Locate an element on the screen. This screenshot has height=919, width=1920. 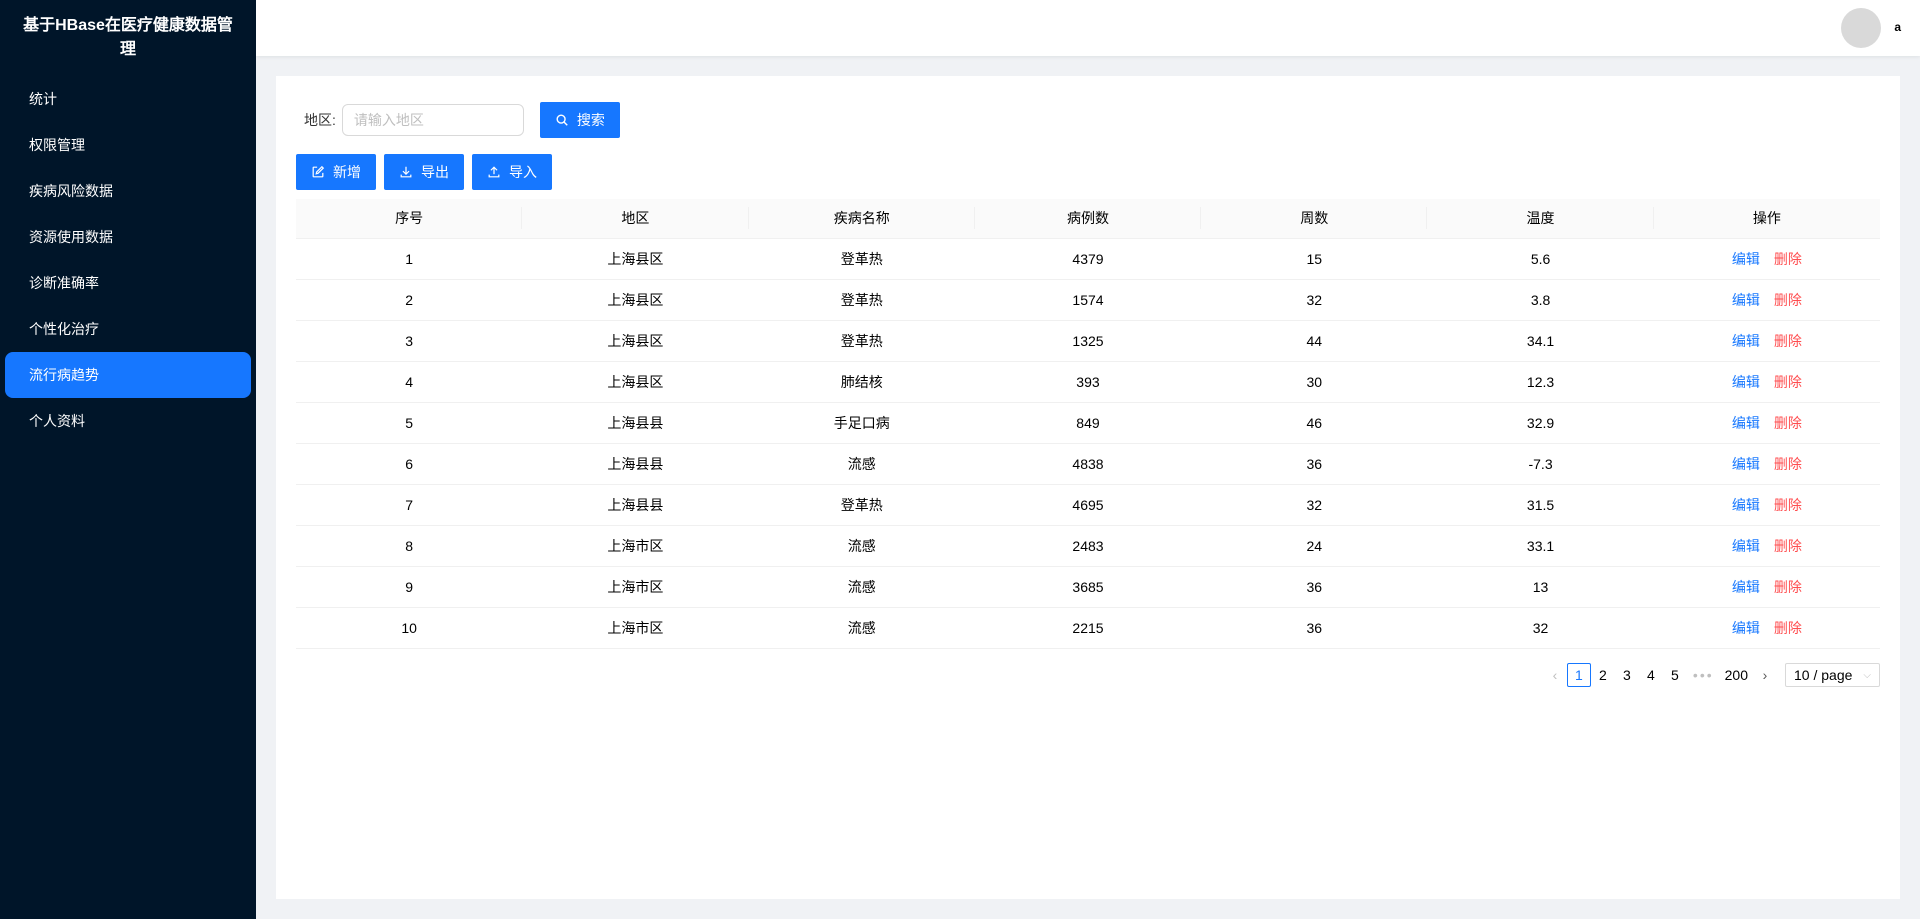
export-button: 导出 is located at coordinates (424, 172).